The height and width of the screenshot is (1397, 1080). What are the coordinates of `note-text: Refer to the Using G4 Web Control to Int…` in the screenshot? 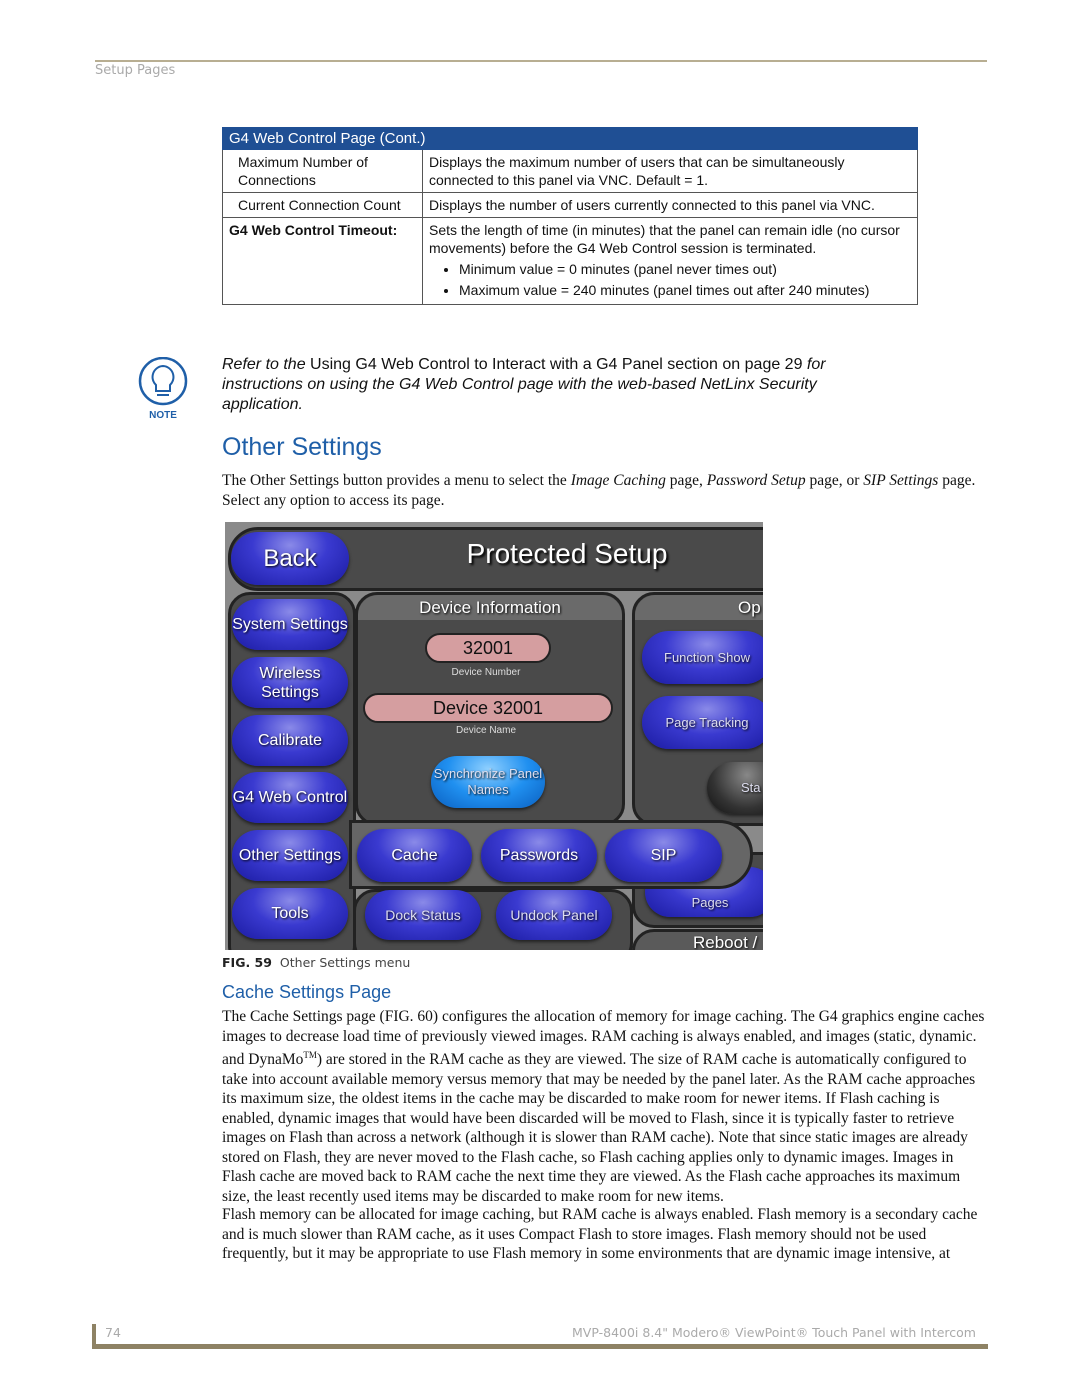 It's located at (532, 385).